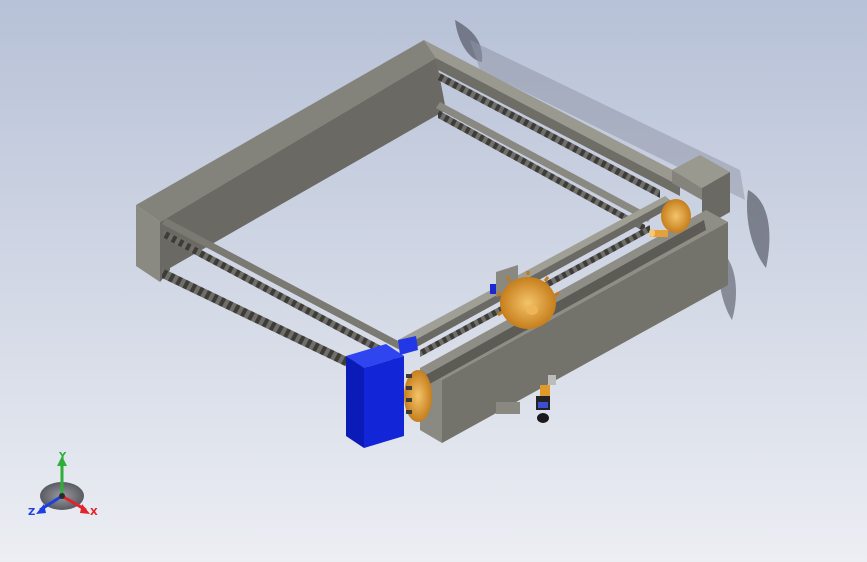  Describe the element at coordinates (355, 402) in the screenshot. I see `motor-side-dark` at that location.